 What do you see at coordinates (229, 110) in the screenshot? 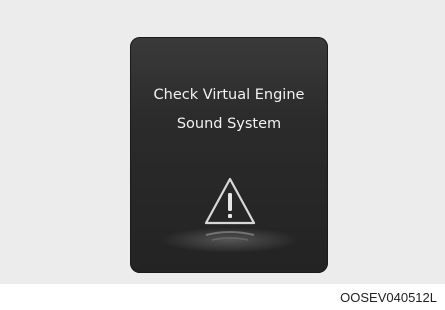
I see `warning-message: Check Virtual Engine Sound System` at bounding box center [229, 110].